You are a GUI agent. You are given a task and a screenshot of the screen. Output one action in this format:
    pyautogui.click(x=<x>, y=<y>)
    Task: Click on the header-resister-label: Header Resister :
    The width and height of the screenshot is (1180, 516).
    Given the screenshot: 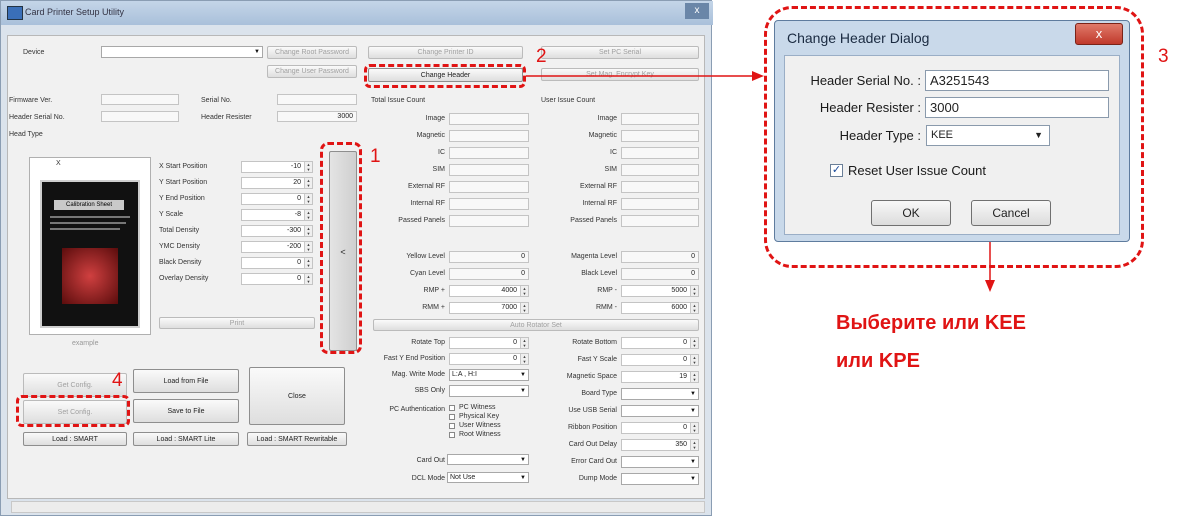 What is the action you would take?
    pyautogui.click(x=870, y=107)
    